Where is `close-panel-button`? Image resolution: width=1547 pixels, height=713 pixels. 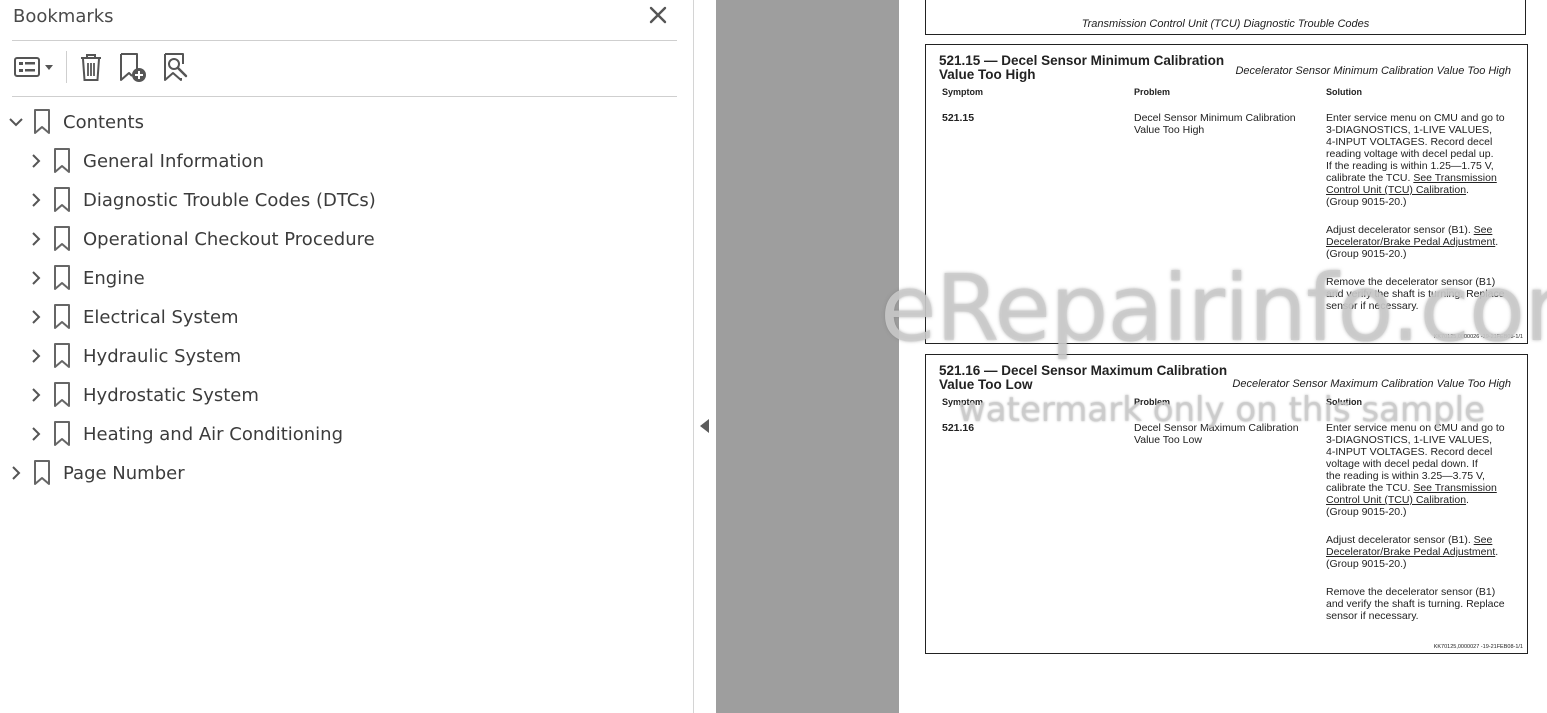
close-panel-button is located at coordinates (658, 15).